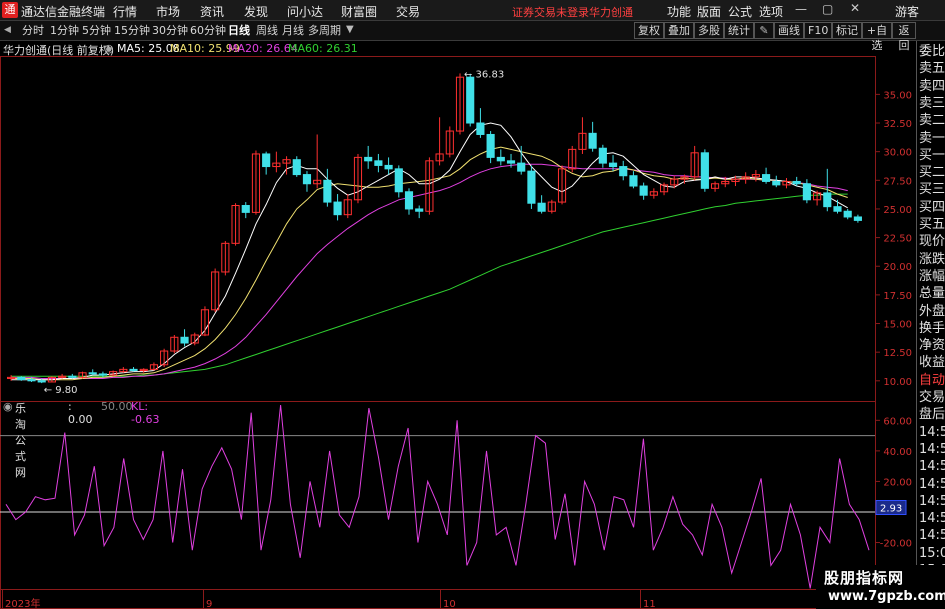 The height and width of the screenshot is (609, 945). I want to click on overlay-button: 叠加, so click(679, 30).